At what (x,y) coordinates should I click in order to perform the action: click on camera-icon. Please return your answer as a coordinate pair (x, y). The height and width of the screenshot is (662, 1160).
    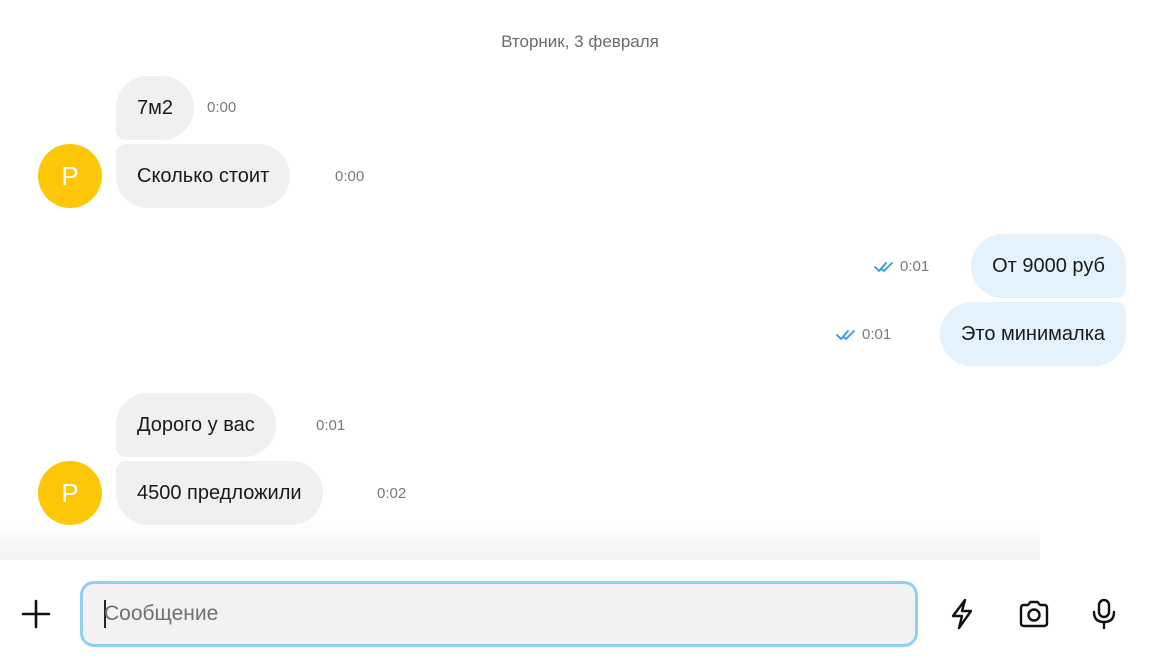
    Looking at the image, I should click on (1034, 614).